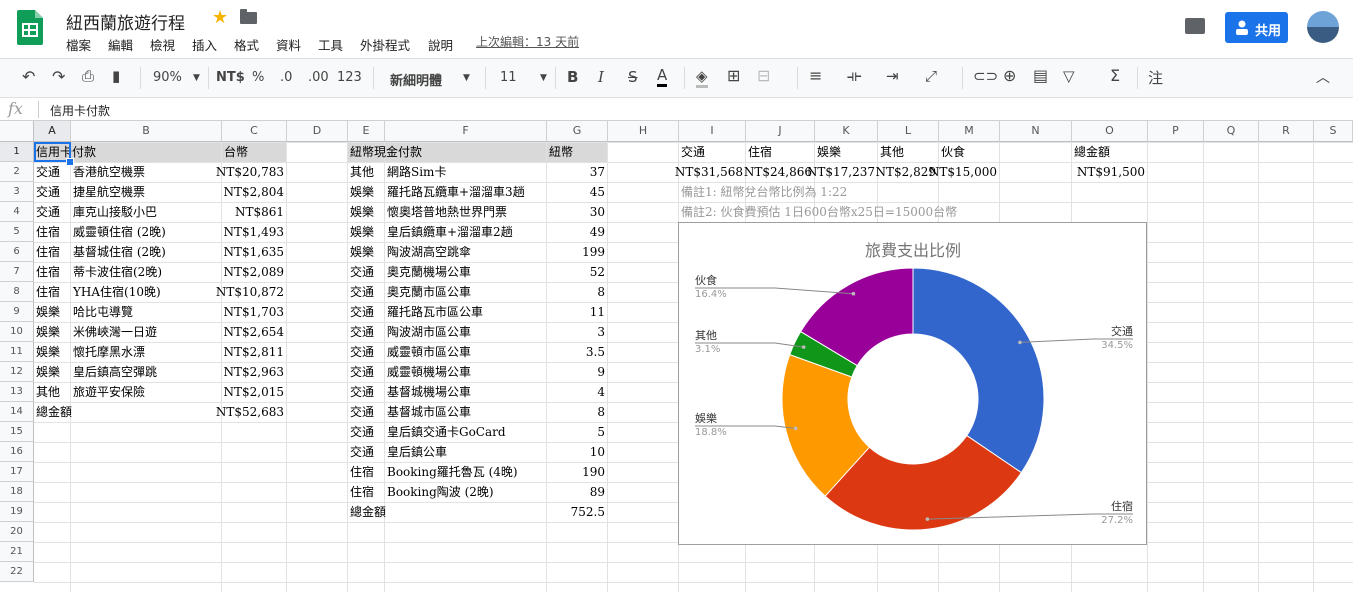 The width and height of the screenshot is (1353, 592). I want to click on document-title: 紐西蘭旅遊行程, so click(125, 21).